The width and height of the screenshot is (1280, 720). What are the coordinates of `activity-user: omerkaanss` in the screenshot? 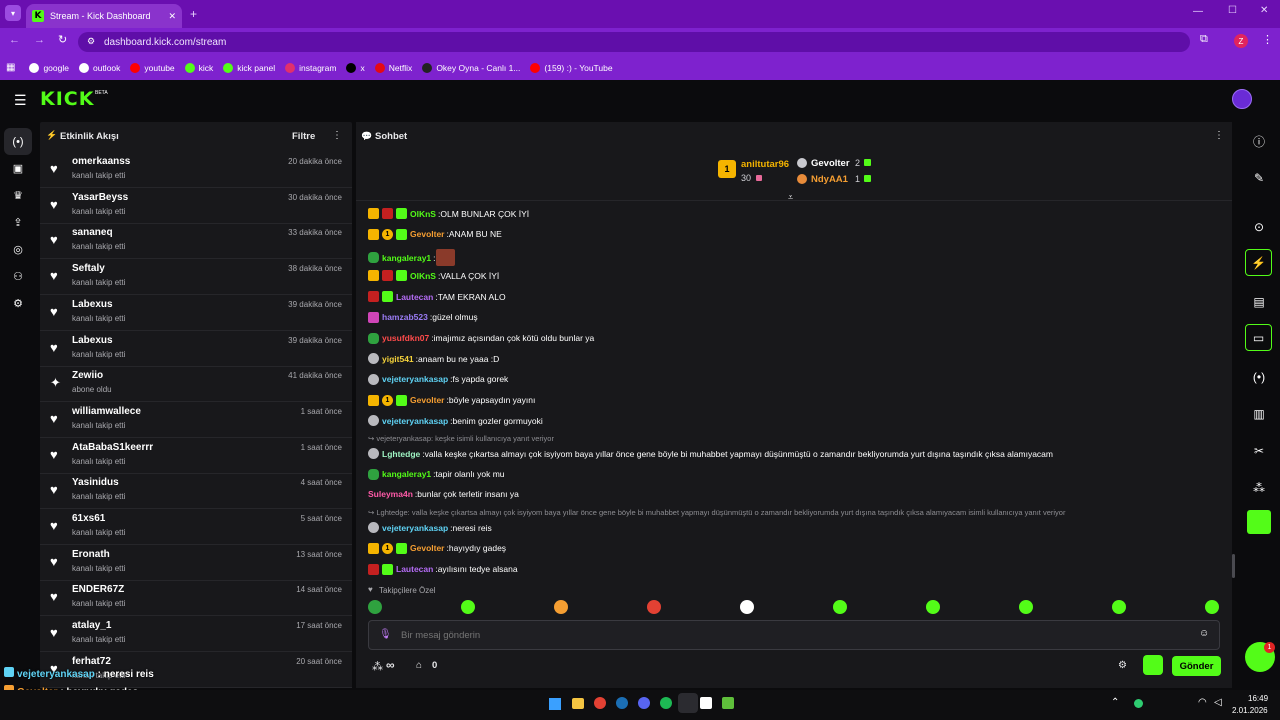 It's located at (101, 161).